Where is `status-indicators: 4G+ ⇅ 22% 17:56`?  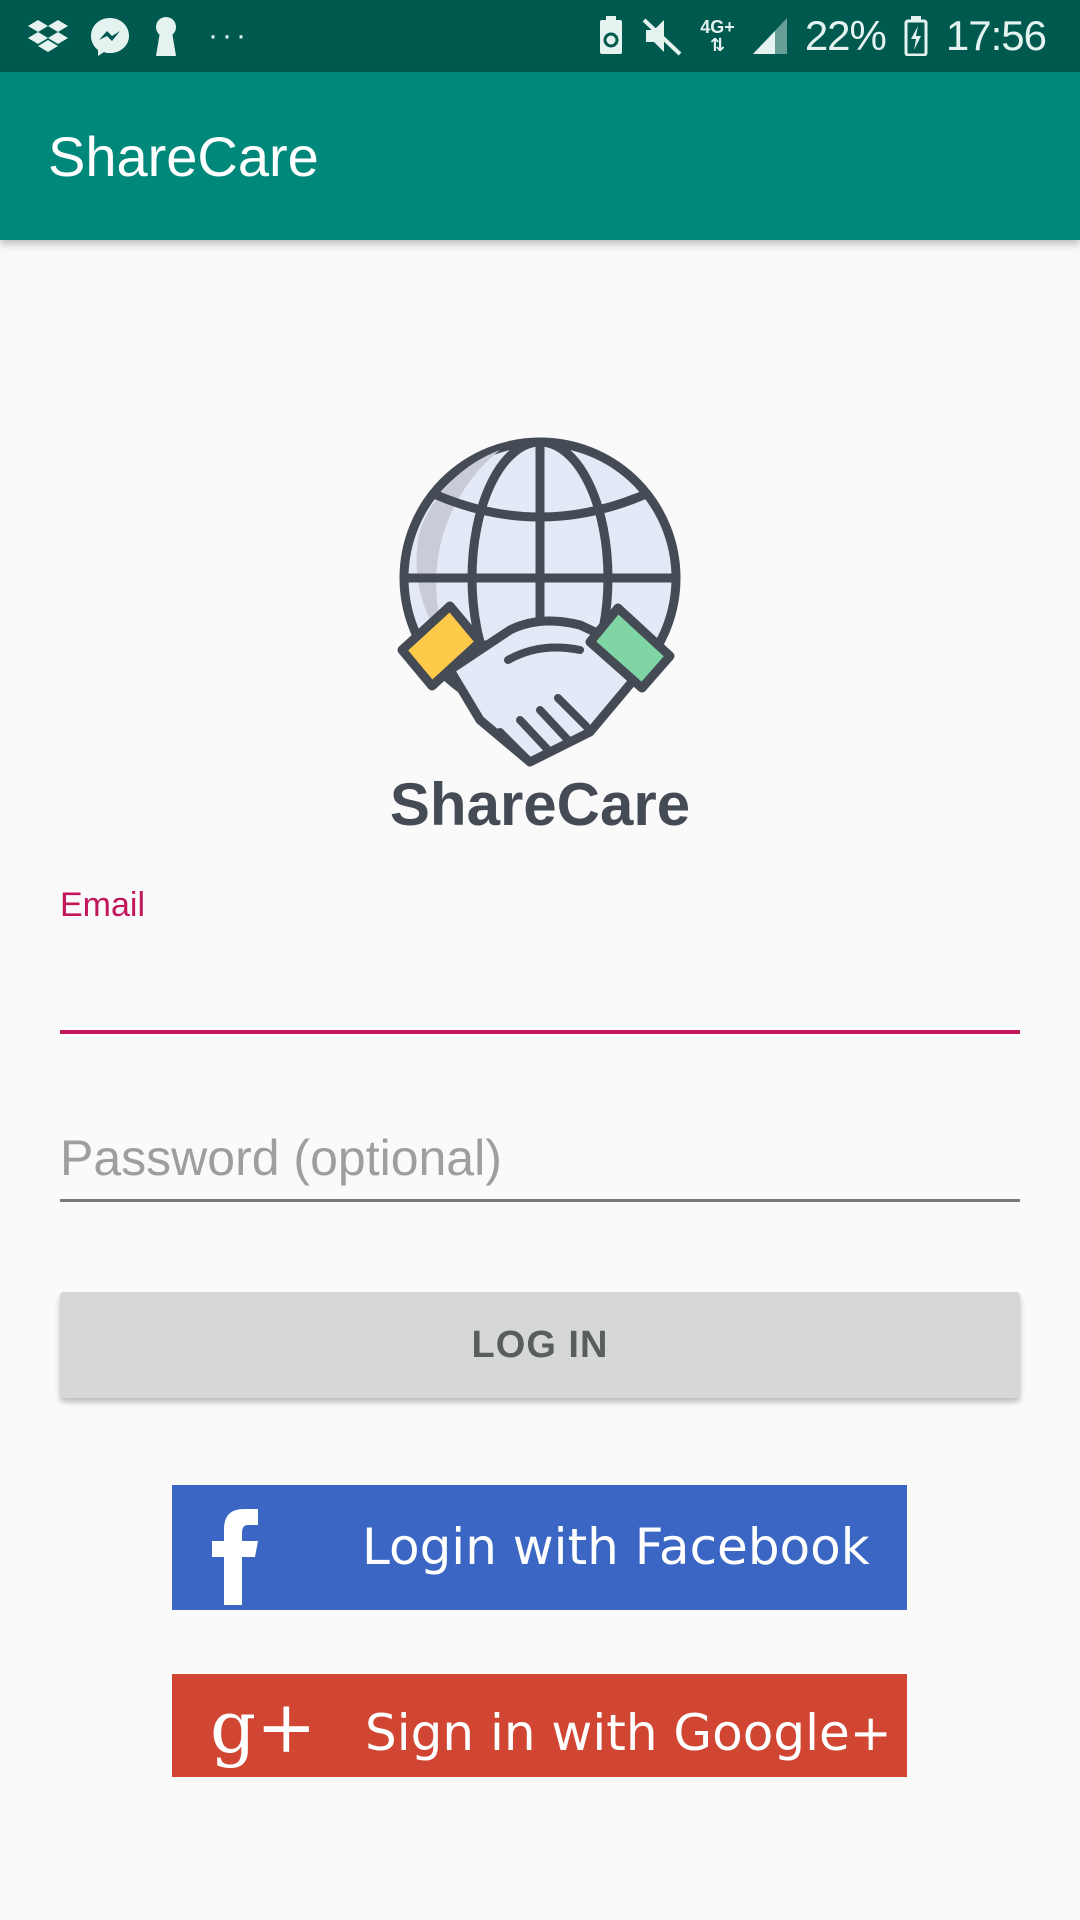
status-indicators: 4G+ ⇅ 22% 17:56 is located at coordinates (822, 36).